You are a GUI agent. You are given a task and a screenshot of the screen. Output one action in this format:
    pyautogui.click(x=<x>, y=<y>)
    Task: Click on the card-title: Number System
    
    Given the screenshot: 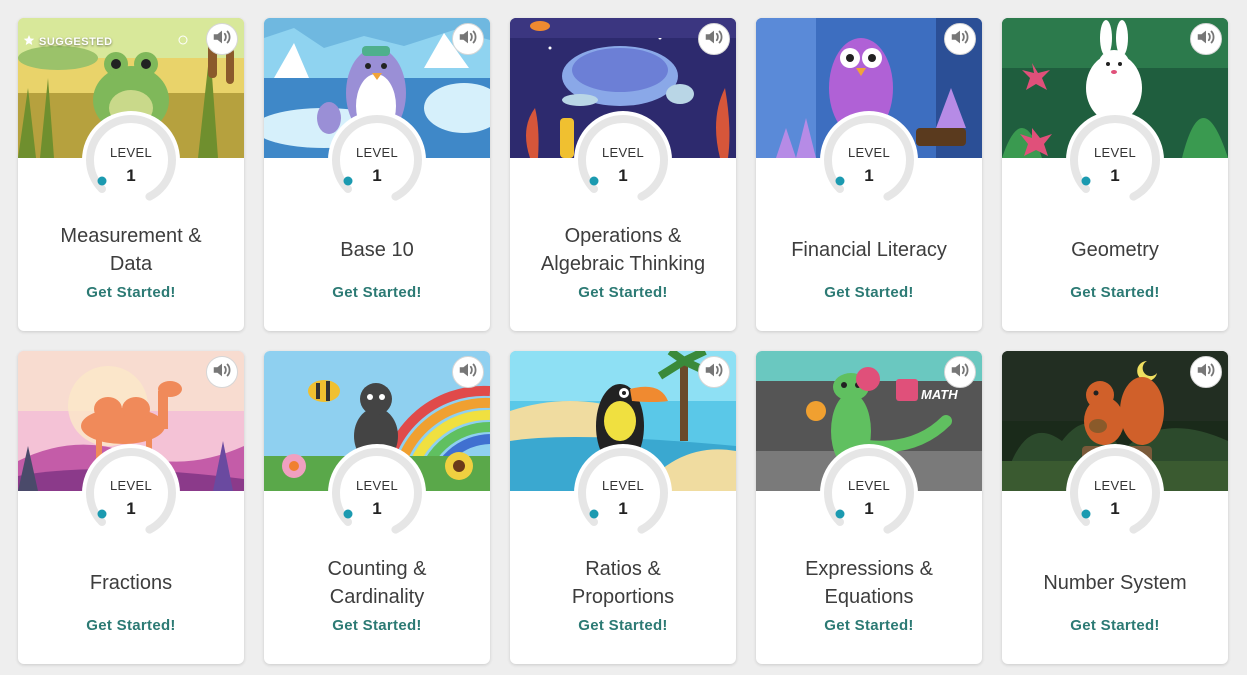 What is the action you would take?
    pyautogui.click(x=1115, y=583)
    